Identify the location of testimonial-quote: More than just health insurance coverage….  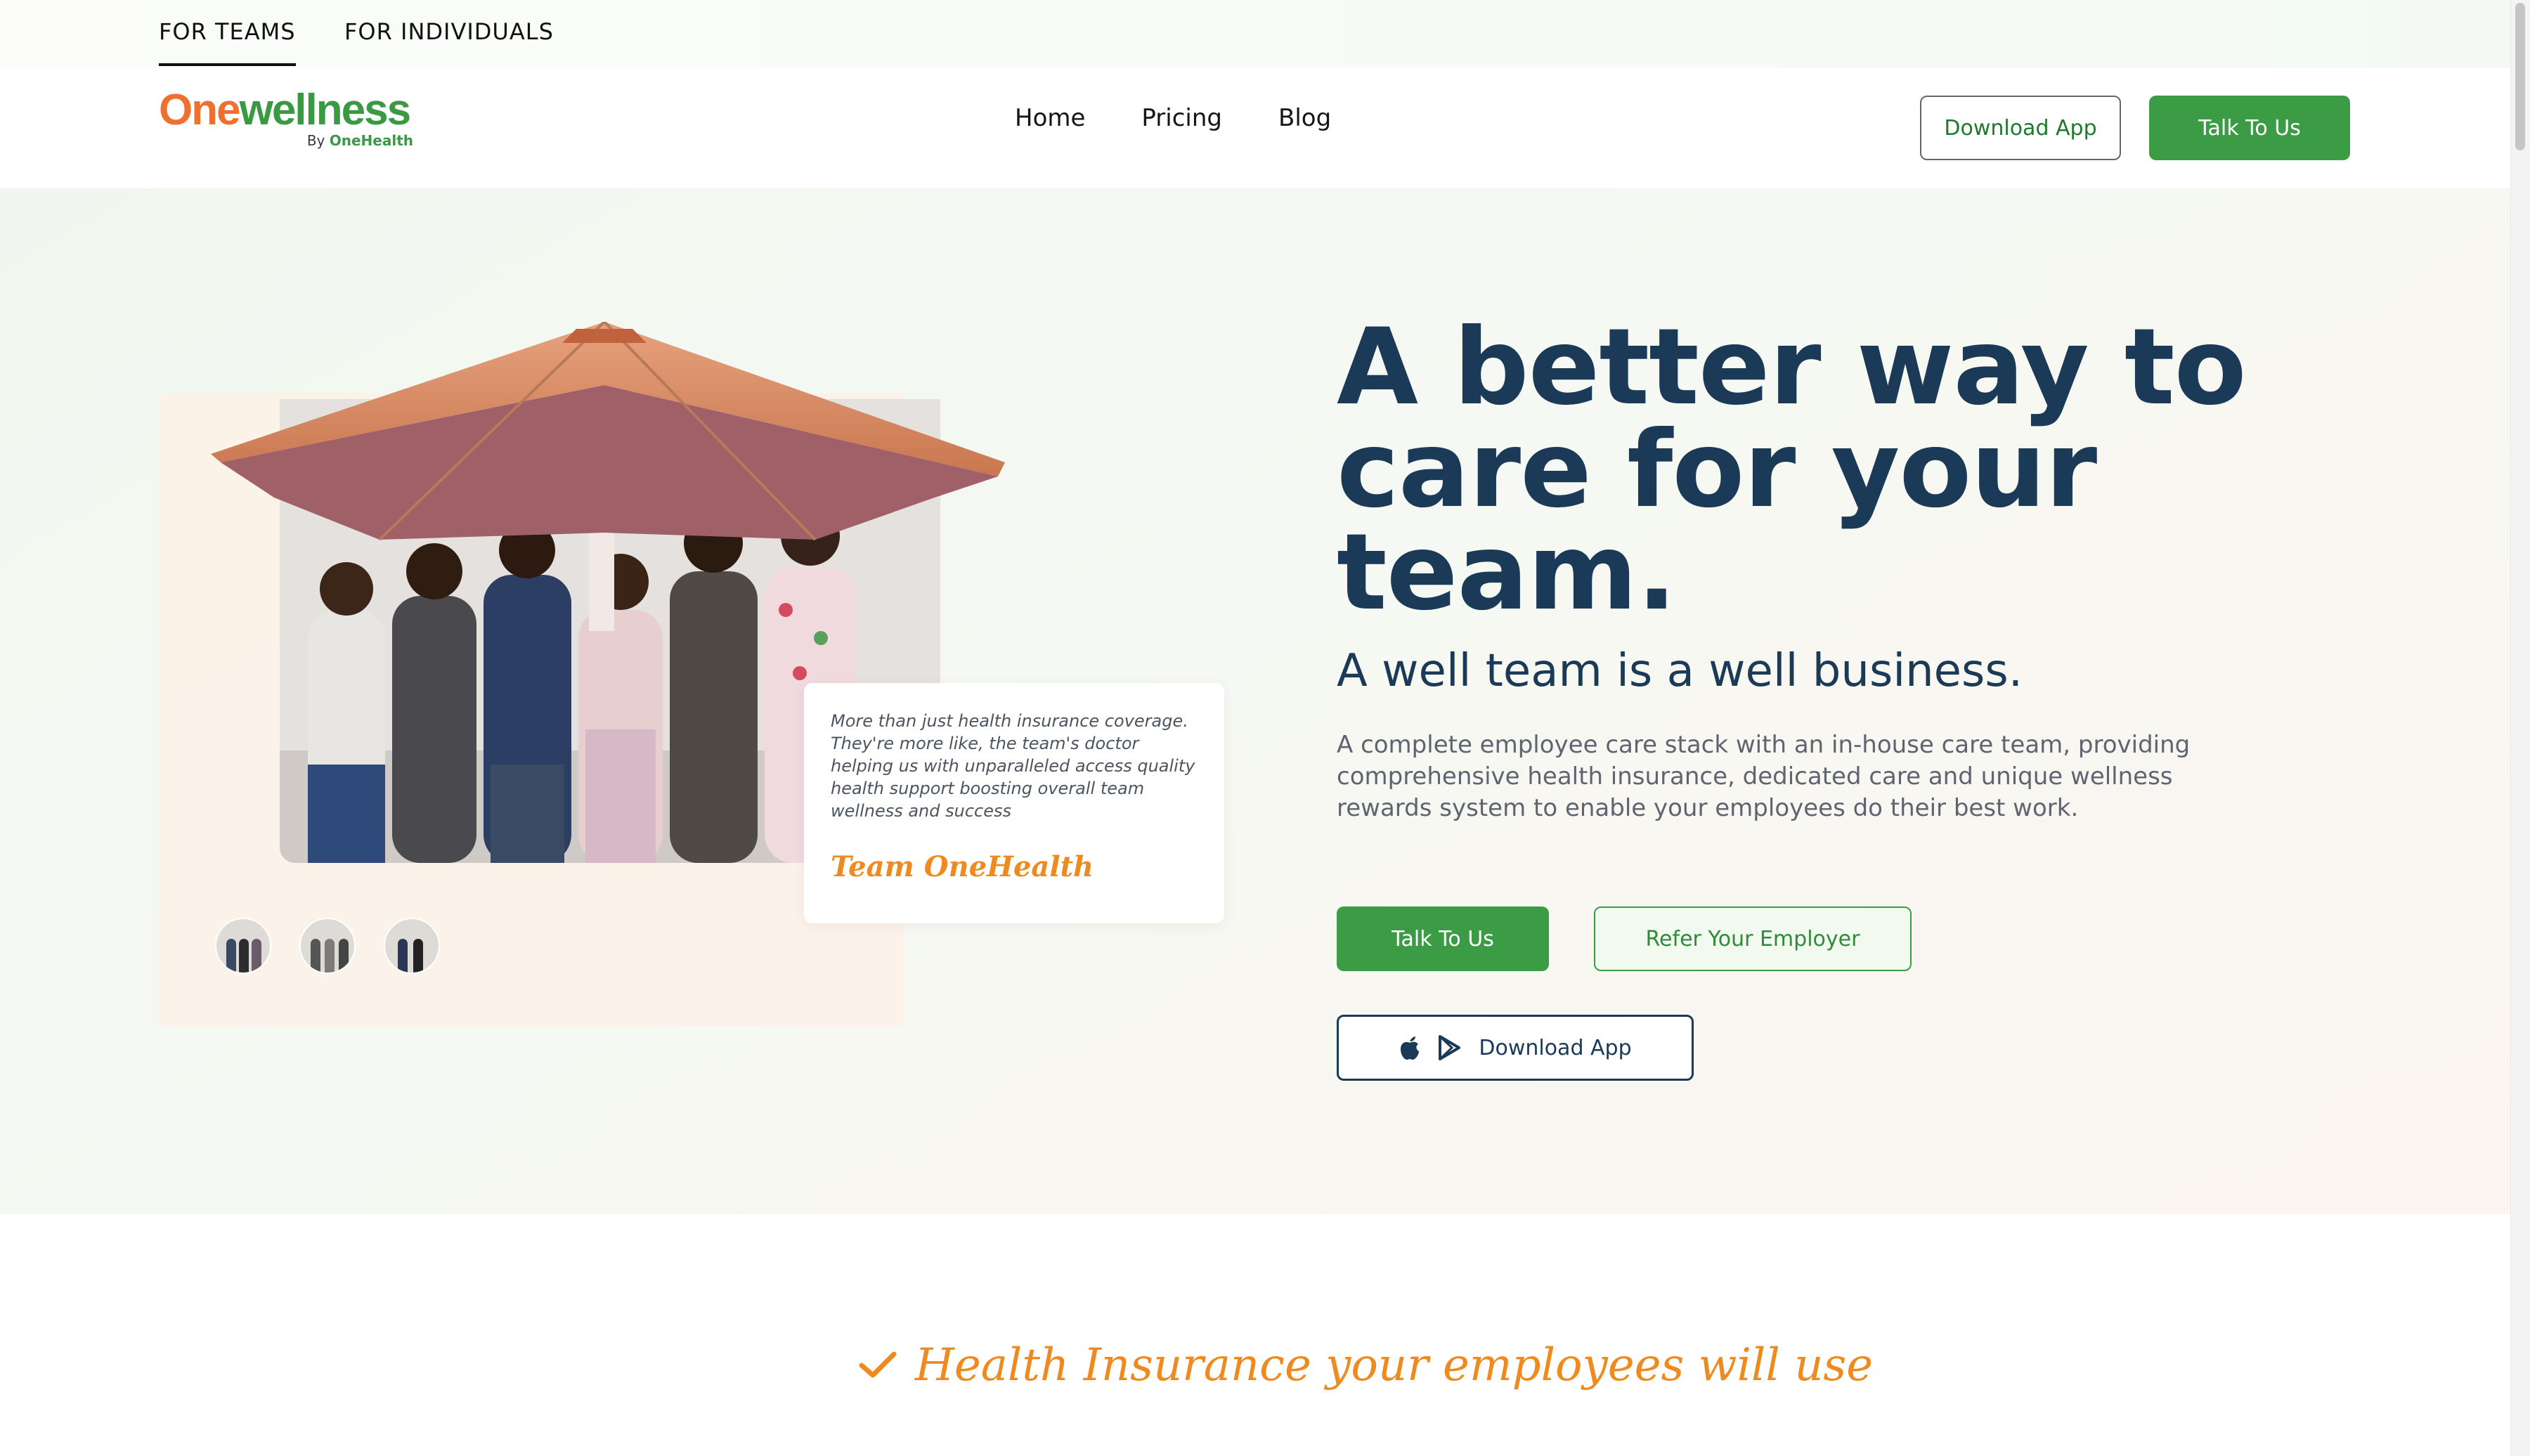
(1013, 766).